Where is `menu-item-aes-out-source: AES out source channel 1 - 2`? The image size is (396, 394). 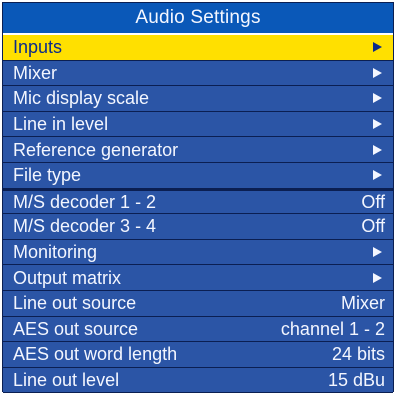 menu-item-aes-out-source: AES out source channel 1 - 2 is located at coordinates (198, 329).